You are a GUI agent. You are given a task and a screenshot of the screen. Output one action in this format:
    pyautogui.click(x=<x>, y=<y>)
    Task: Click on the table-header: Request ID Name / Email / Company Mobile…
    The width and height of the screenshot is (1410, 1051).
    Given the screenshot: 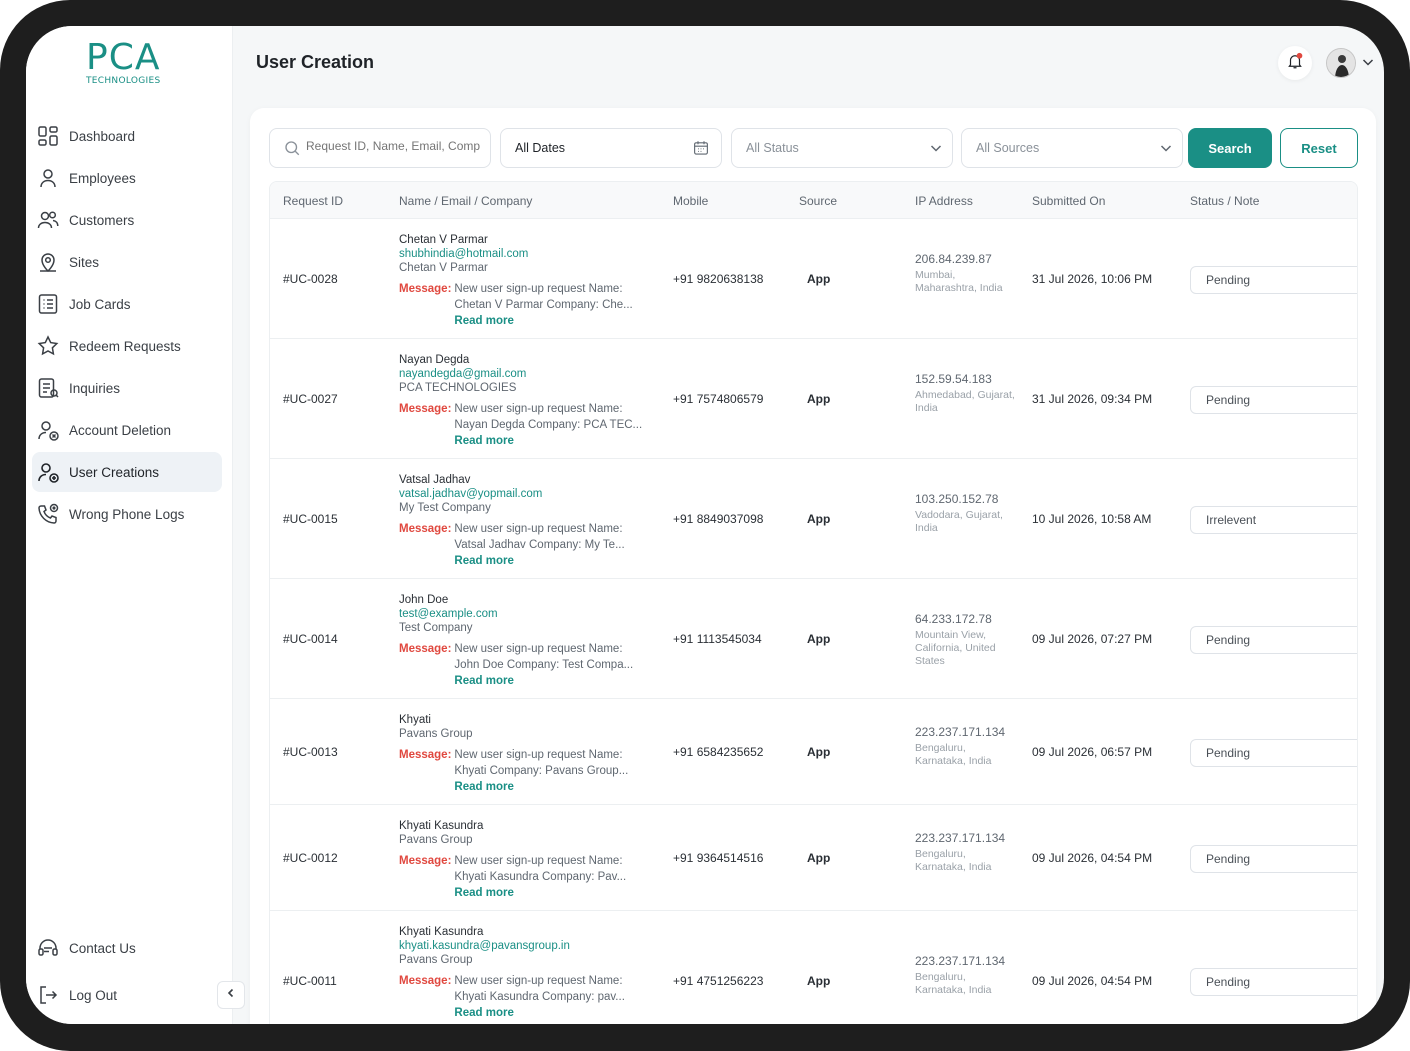 What is the action you would take?
    pyautogui.click(x=813, y=200)
    